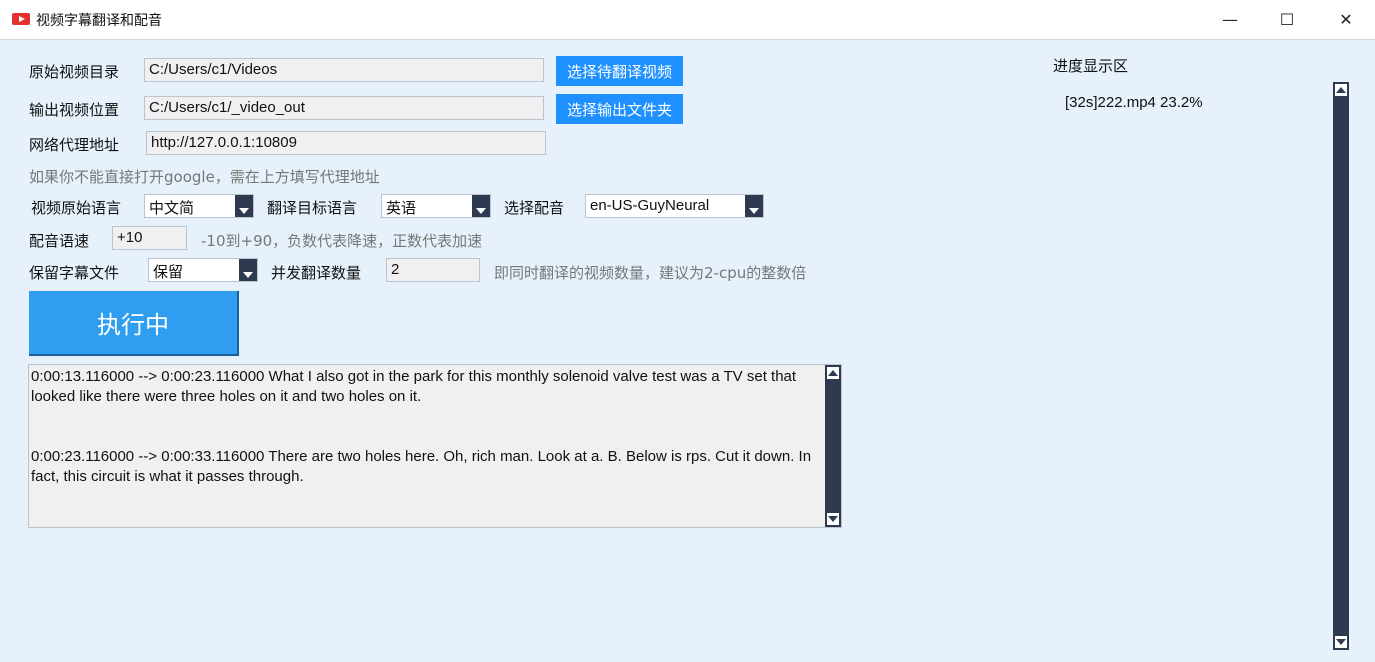 This screenshot has width=1375, height=662. I want to click on proxy-label: 网络代理地址, so click(74, 145).